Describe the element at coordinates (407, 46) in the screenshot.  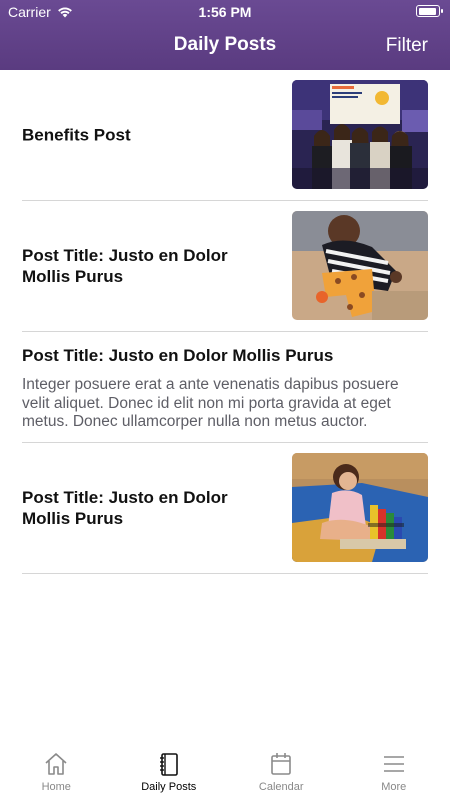
I see `filter-button: Filter` at that location.